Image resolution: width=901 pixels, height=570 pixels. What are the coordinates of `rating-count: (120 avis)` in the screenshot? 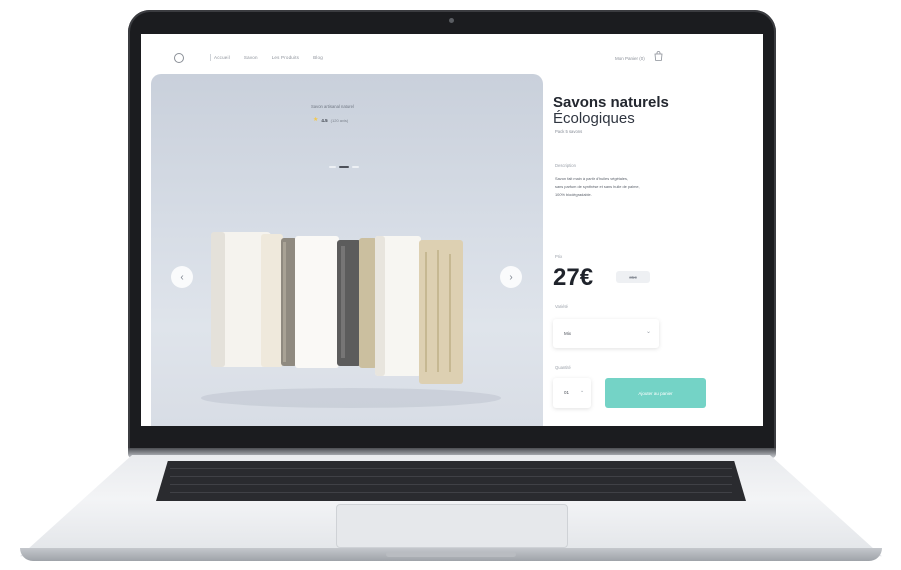 It's located at (340, 120).